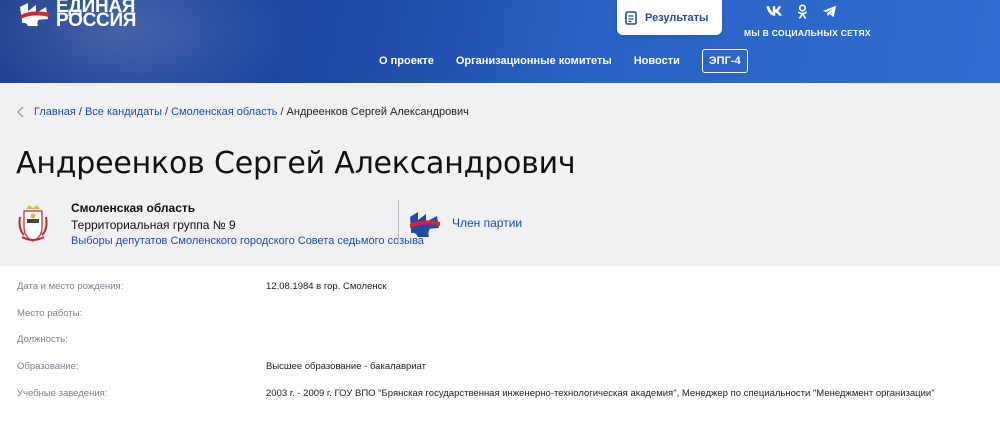  I want to click on territorial-group: Территориальная группа № 9, so click(153, 225).